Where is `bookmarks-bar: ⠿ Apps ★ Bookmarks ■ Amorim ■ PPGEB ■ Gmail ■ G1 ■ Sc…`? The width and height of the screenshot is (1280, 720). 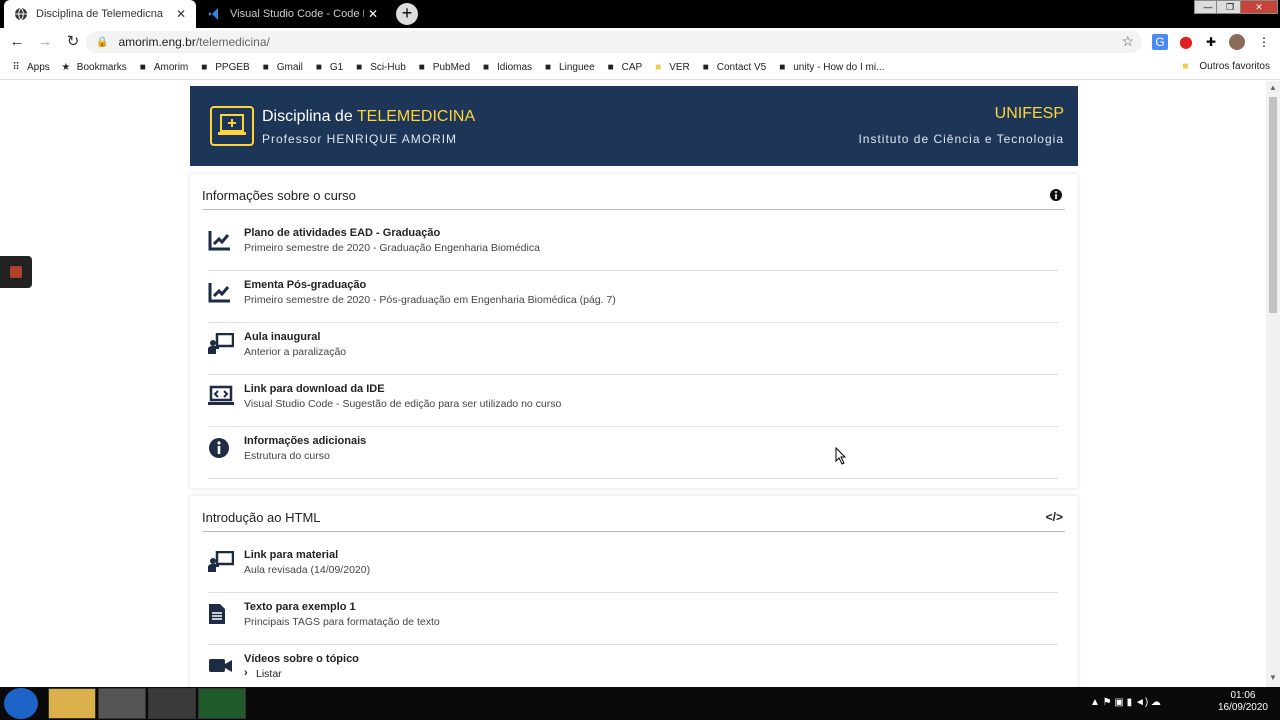
bookmarks-bar: ⠿ Apps ★ Bookmarks ■ Amorim ■ PPGEB ■ Gmail ■ G1 ■ Sc… is located at coordinates (640, 68).